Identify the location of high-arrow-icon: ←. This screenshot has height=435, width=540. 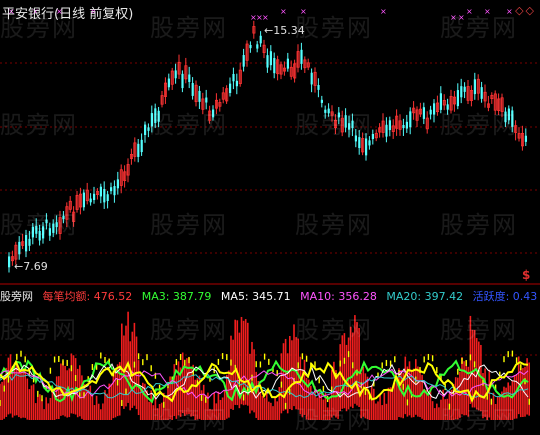
(269, 30).